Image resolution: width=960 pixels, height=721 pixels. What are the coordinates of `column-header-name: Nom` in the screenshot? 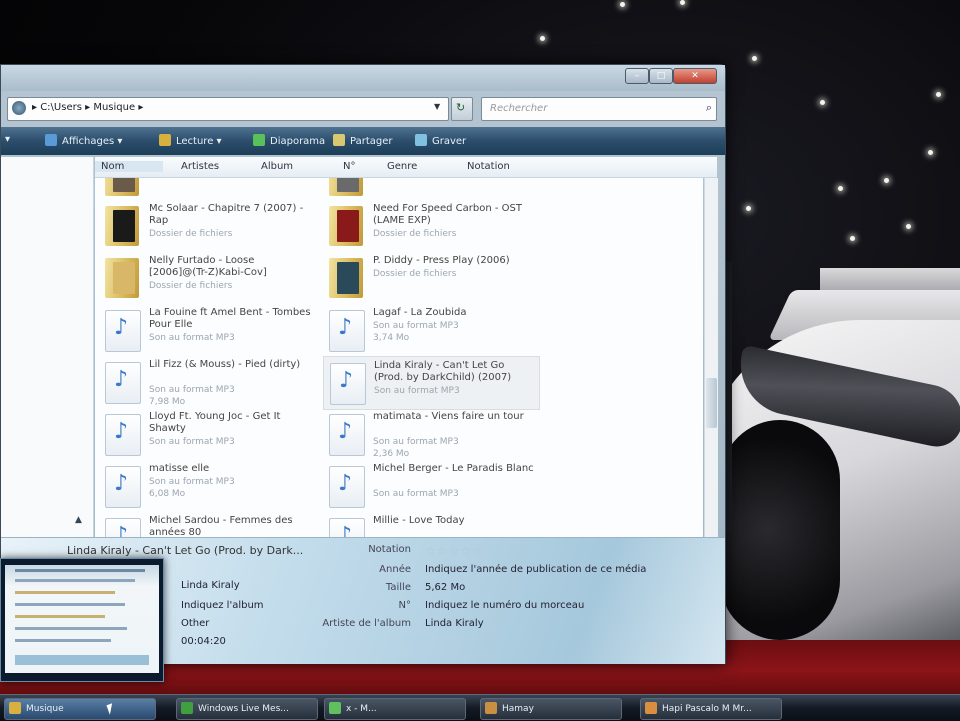 It's located at (129, 166).